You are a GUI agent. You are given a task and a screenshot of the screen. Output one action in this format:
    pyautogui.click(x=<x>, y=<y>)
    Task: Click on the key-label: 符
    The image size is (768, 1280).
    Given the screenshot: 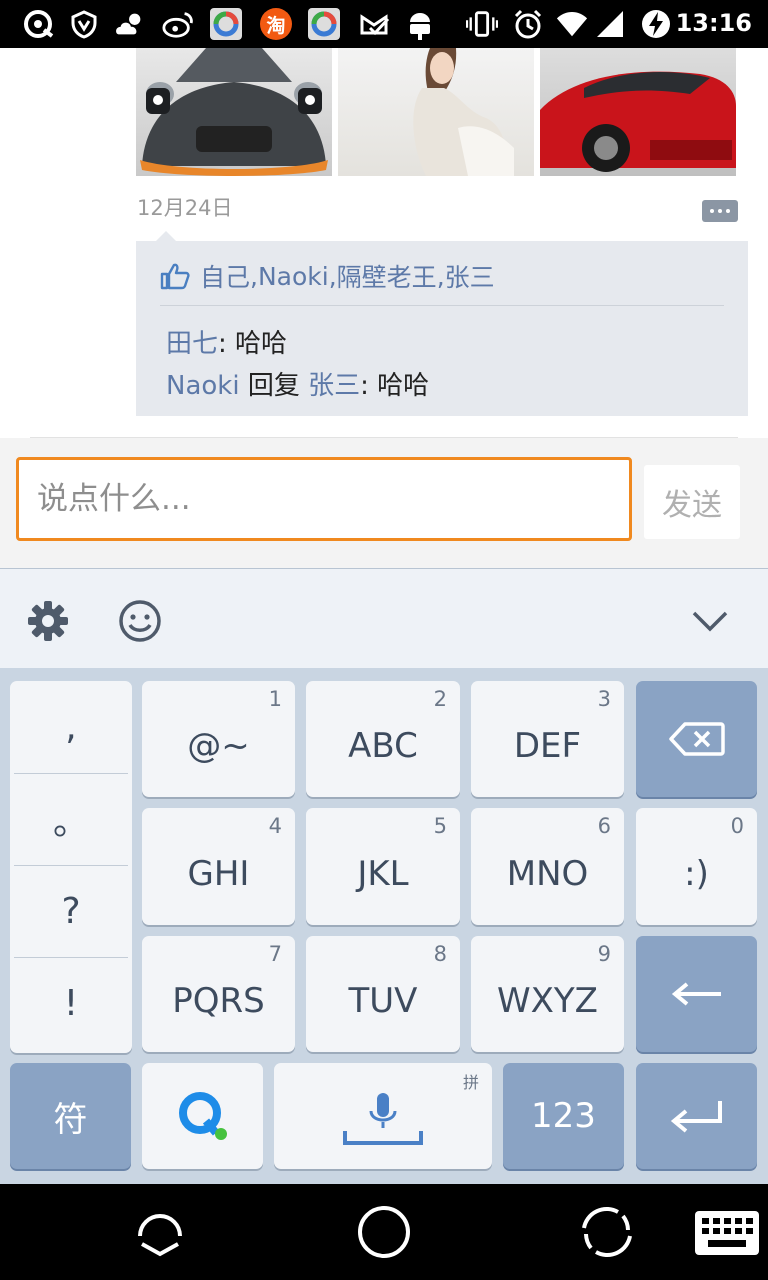 What is the action you would take?
    pyautogui.click(x=70, y=1119)
    